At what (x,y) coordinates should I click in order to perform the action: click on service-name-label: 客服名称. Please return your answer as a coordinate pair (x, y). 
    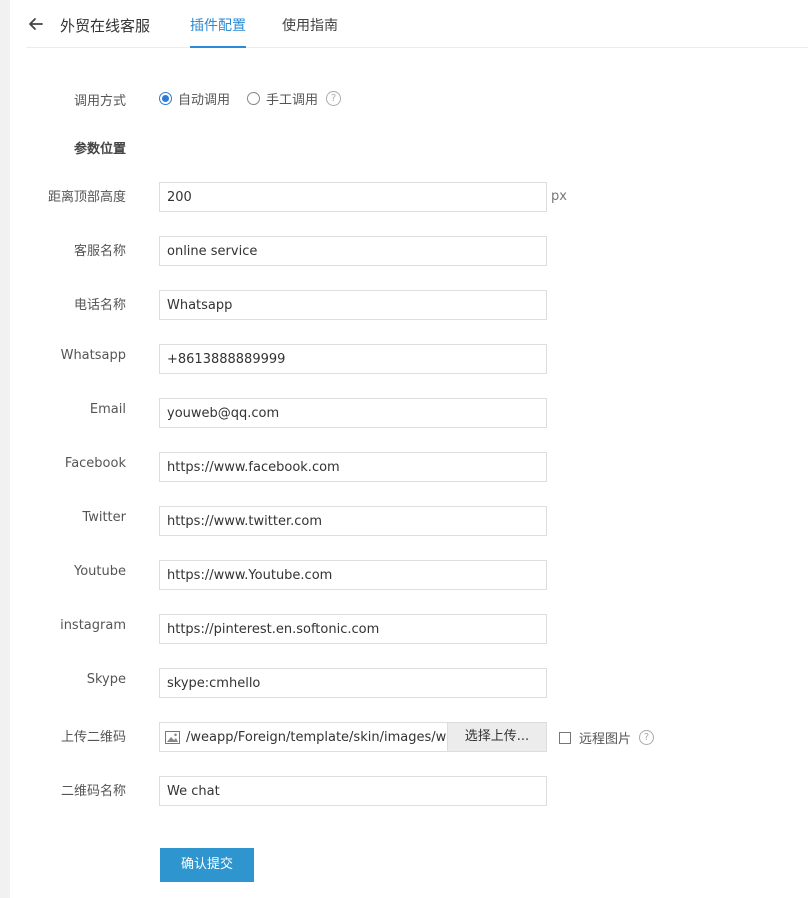
    Looking at the image, I should click on (99, 251).